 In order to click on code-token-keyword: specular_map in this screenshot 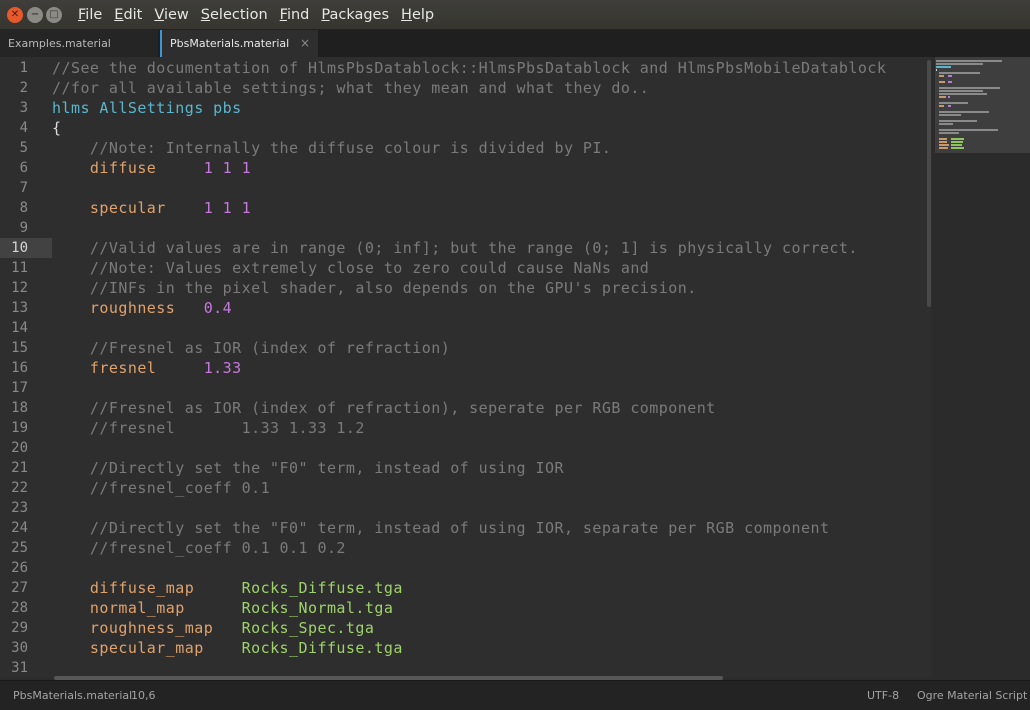, I will do `click(147, 648)`.